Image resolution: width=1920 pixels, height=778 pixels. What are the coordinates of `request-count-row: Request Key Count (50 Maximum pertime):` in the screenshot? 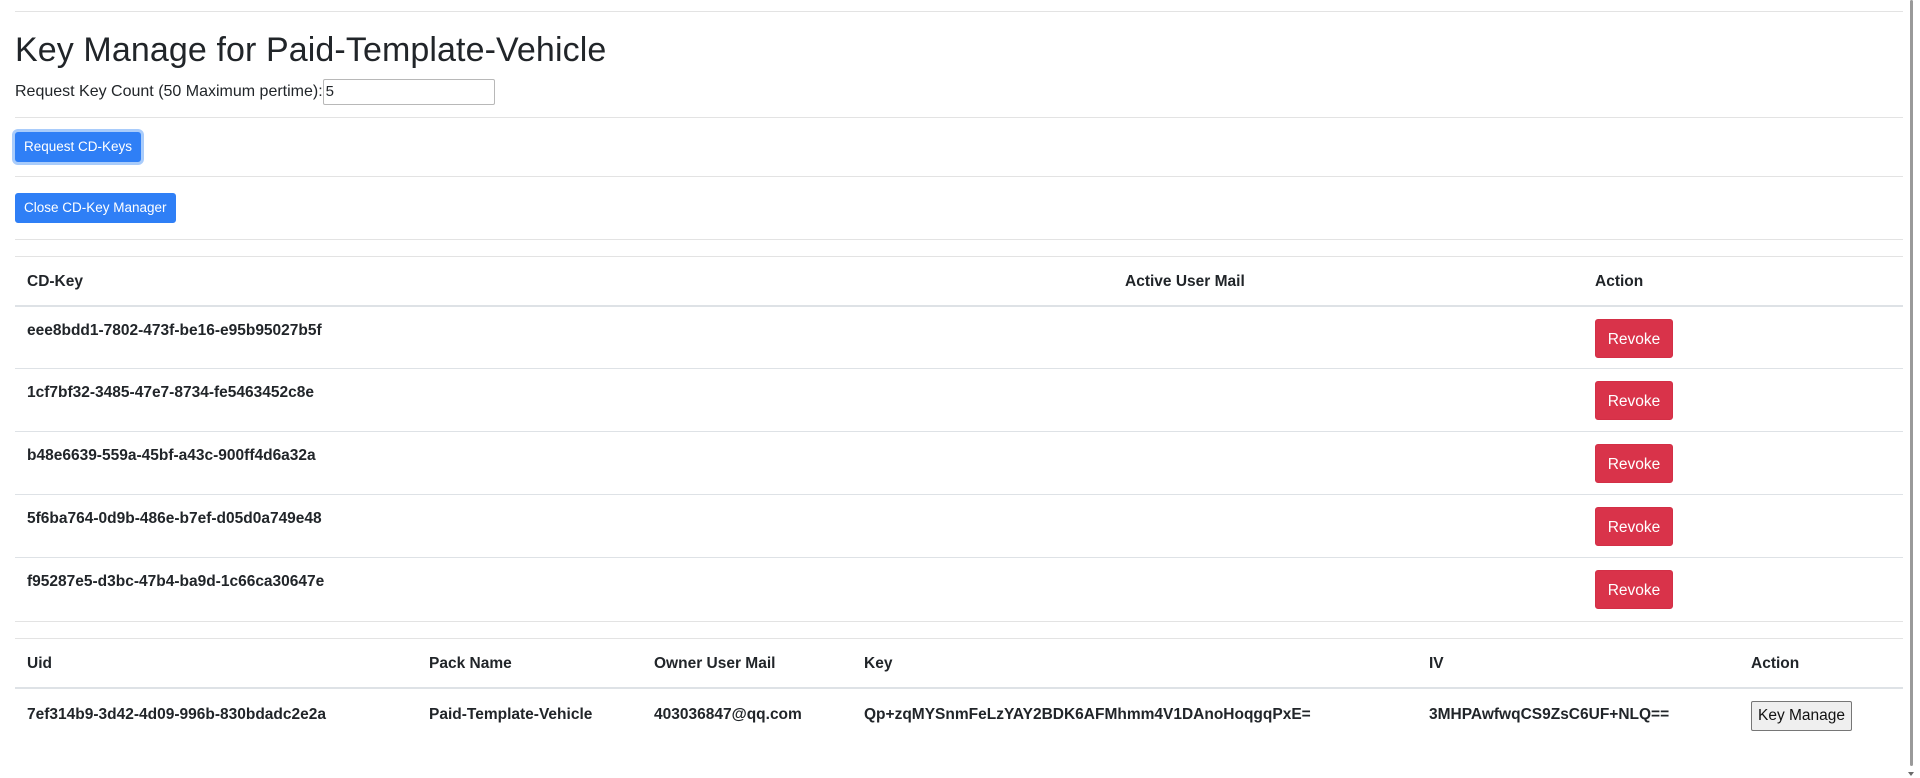 It's located at (959, 92).